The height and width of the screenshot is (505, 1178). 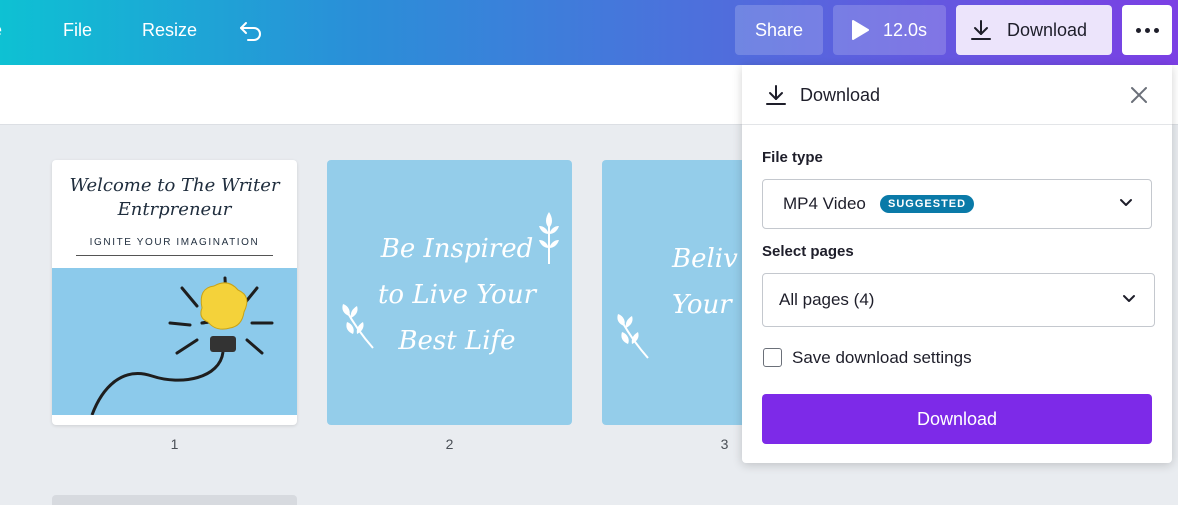 What do you see at coordinates (449, 444) in the screenshot?
I see `page-number: 2` at bounding box center [449, 444].